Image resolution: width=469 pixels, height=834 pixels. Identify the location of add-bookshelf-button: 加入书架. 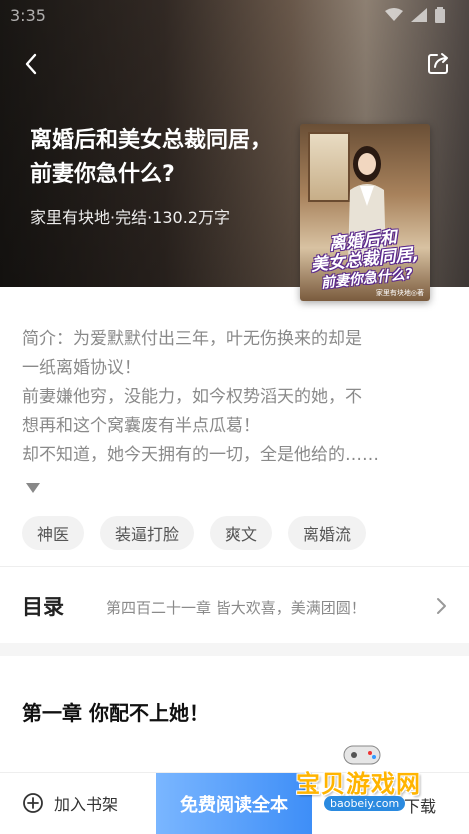
(70, 803).